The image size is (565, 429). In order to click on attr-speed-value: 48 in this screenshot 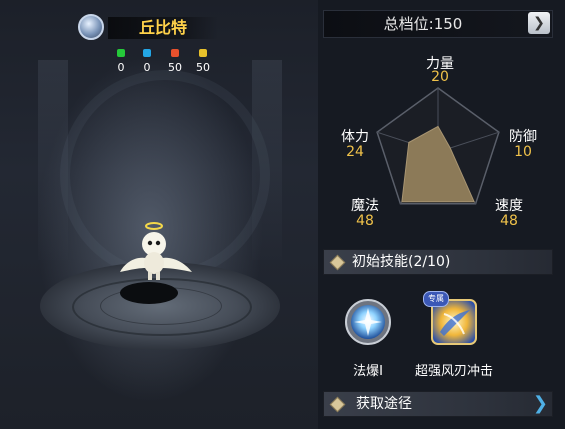, I will do `click(509, 221)`.